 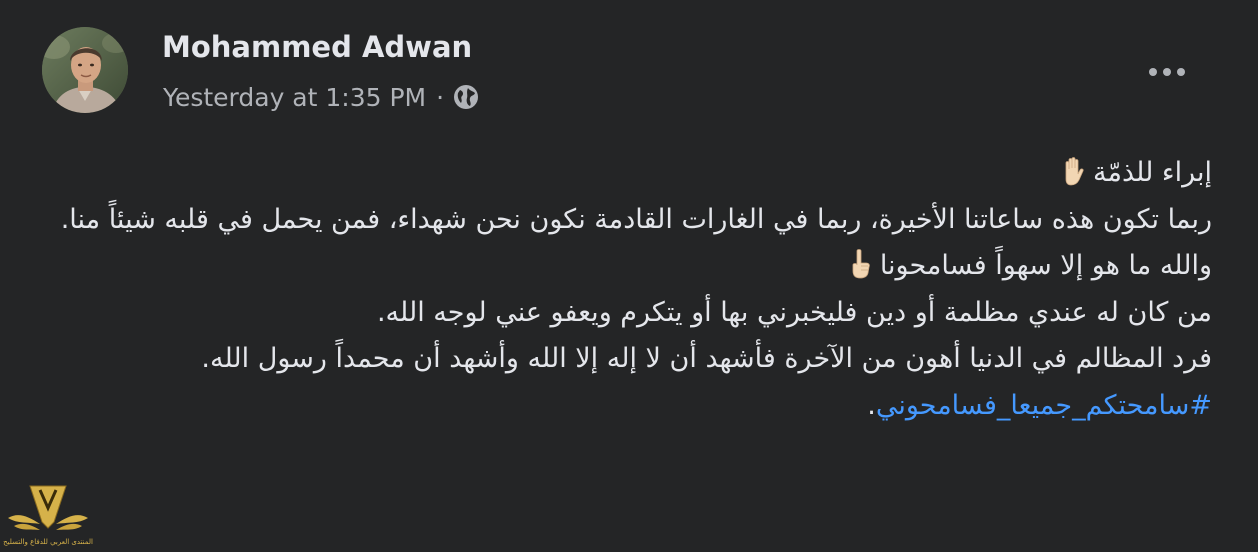 I want to click on author-name: Mohammed Adwan, so click(x=317, y=47).